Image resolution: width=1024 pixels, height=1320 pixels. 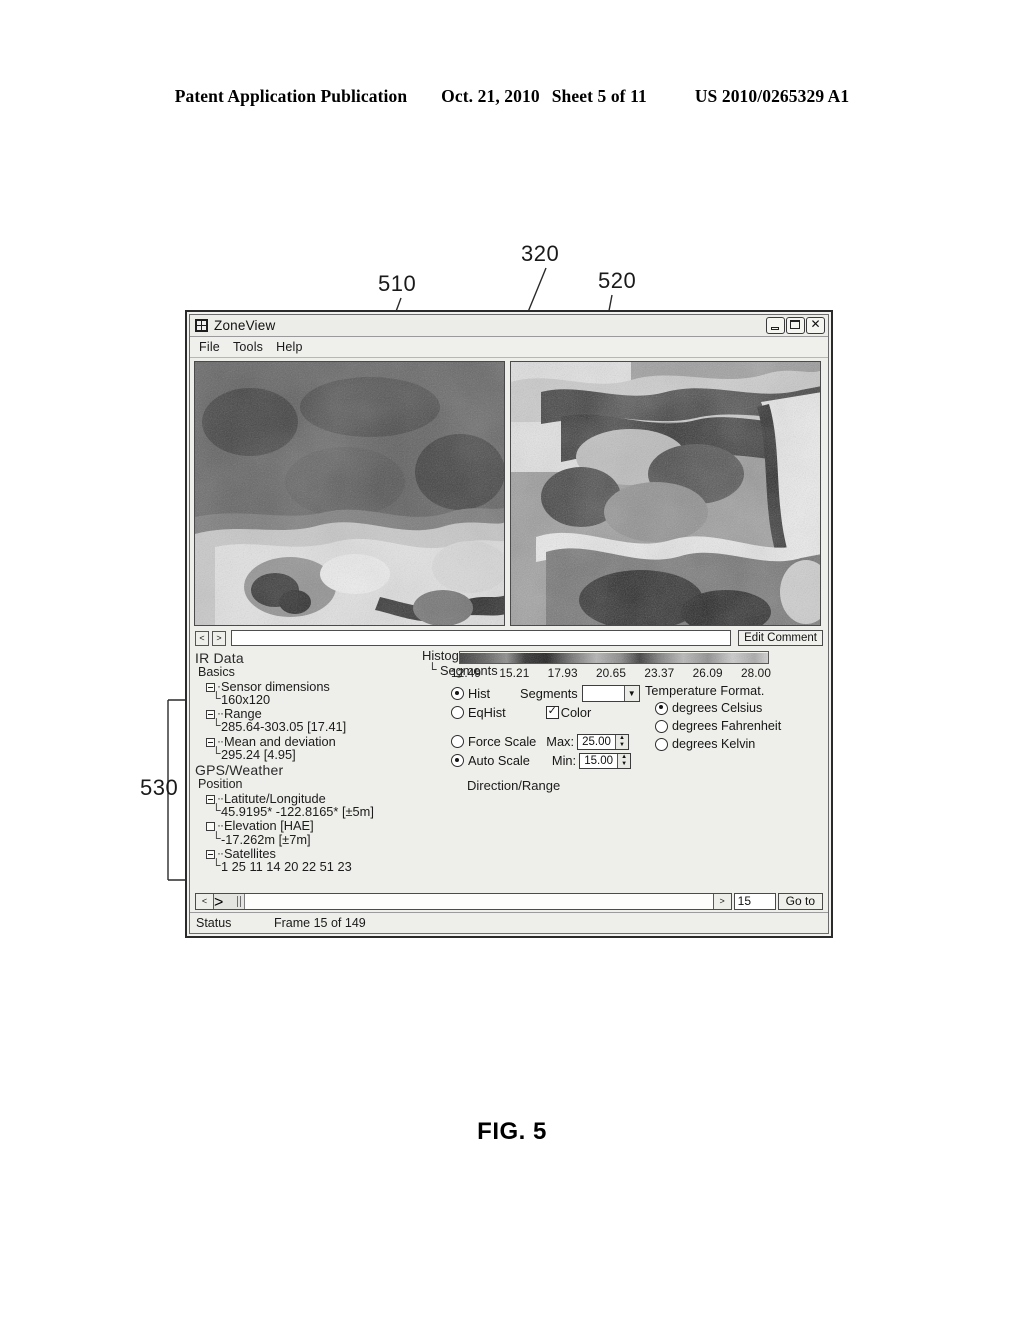 I want to click on ir-image-right-graphic, so click(x=665, y=493).